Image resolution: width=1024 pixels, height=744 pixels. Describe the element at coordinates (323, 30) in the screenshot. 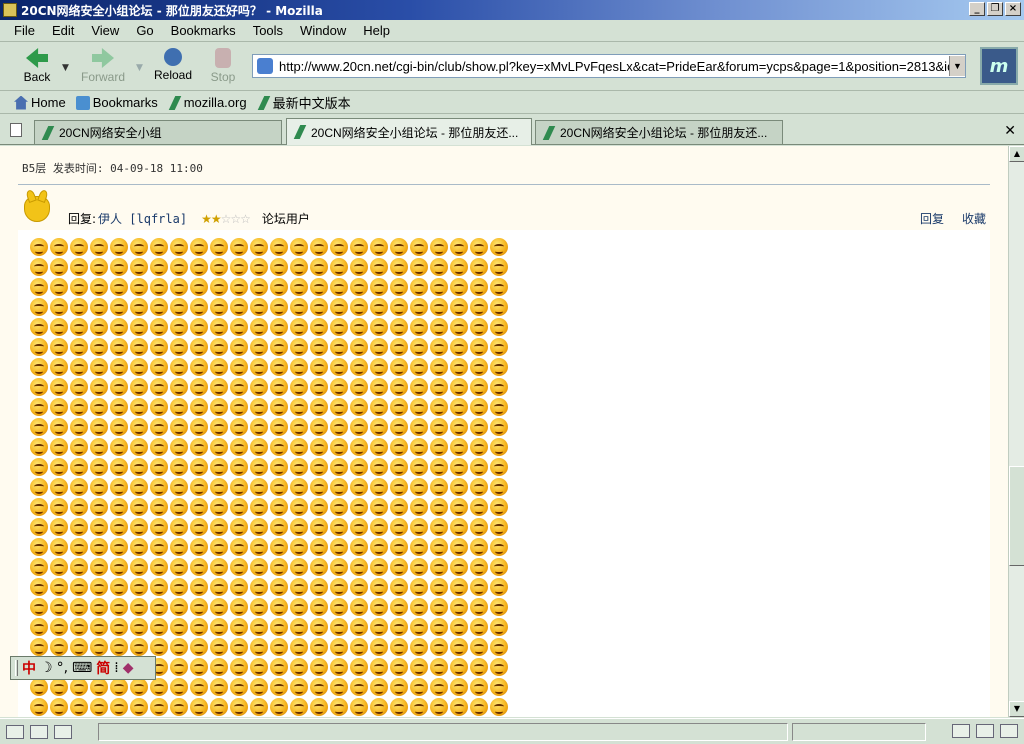

I see `menu-window: Window` at that location.